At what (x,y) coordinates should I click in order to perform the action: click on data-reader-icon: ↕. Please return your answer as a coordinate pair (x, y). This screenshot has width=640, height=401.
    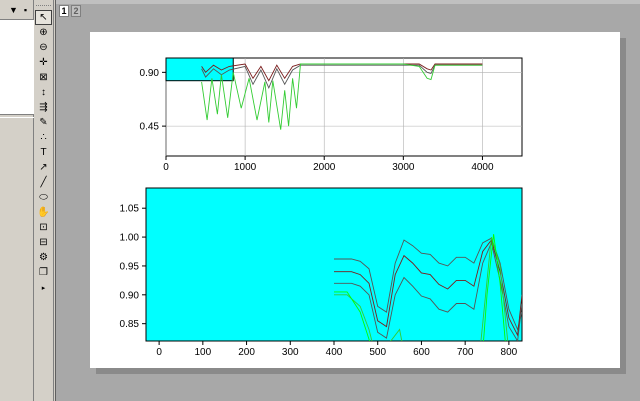
    Looking at the image, I should click on (43, 92).